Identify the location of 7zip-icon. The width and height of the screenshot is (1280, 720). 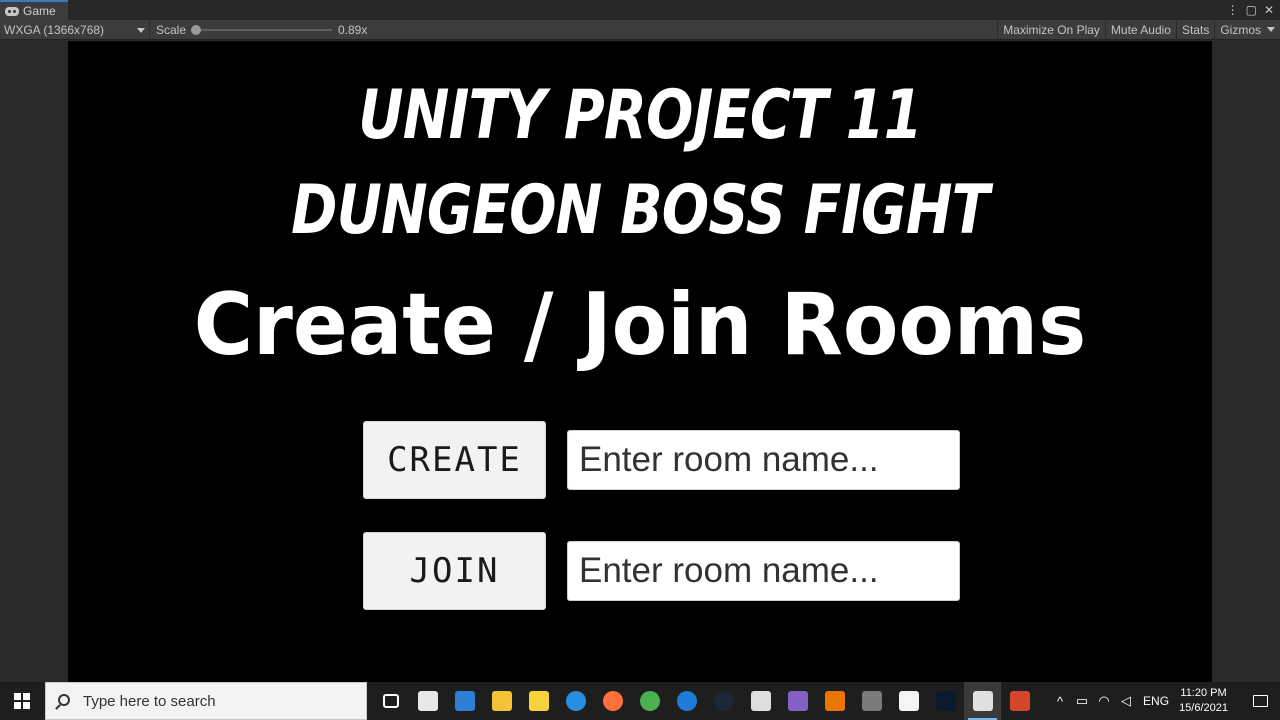
(427, 701).